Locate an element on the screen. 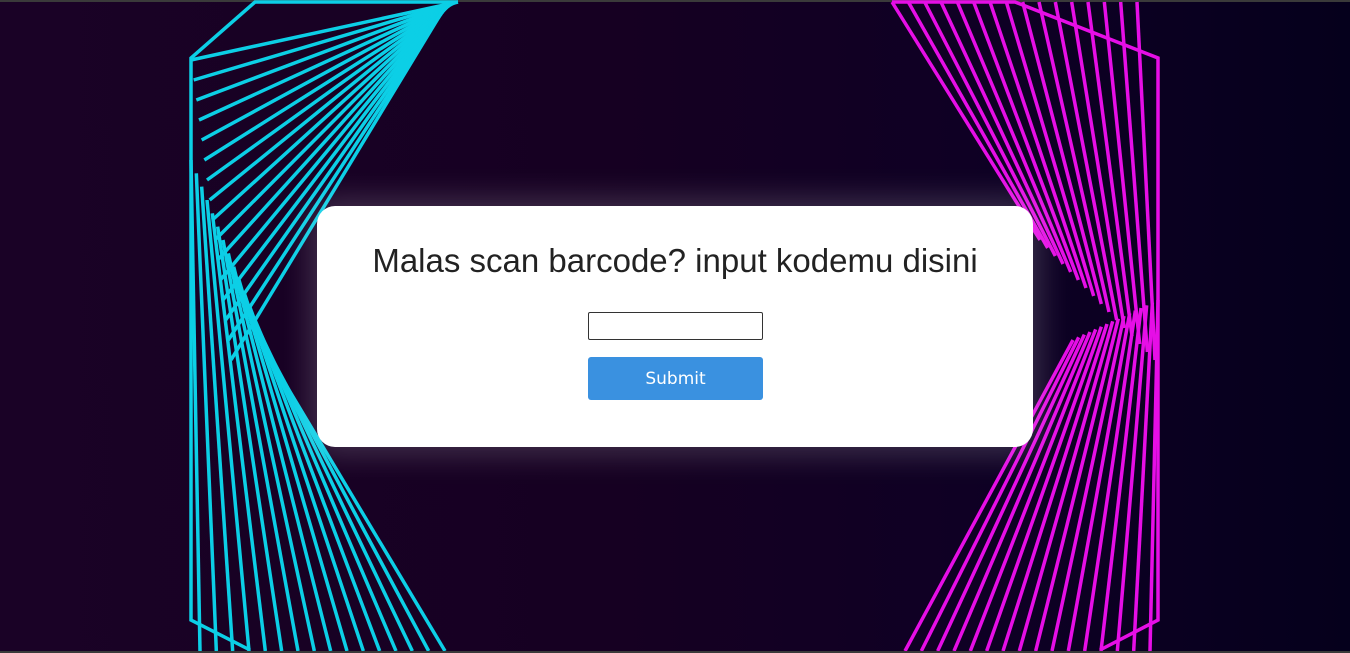 The height and width of the screenshot is (653, 1350). code-input is located at coordinates (675, 326).